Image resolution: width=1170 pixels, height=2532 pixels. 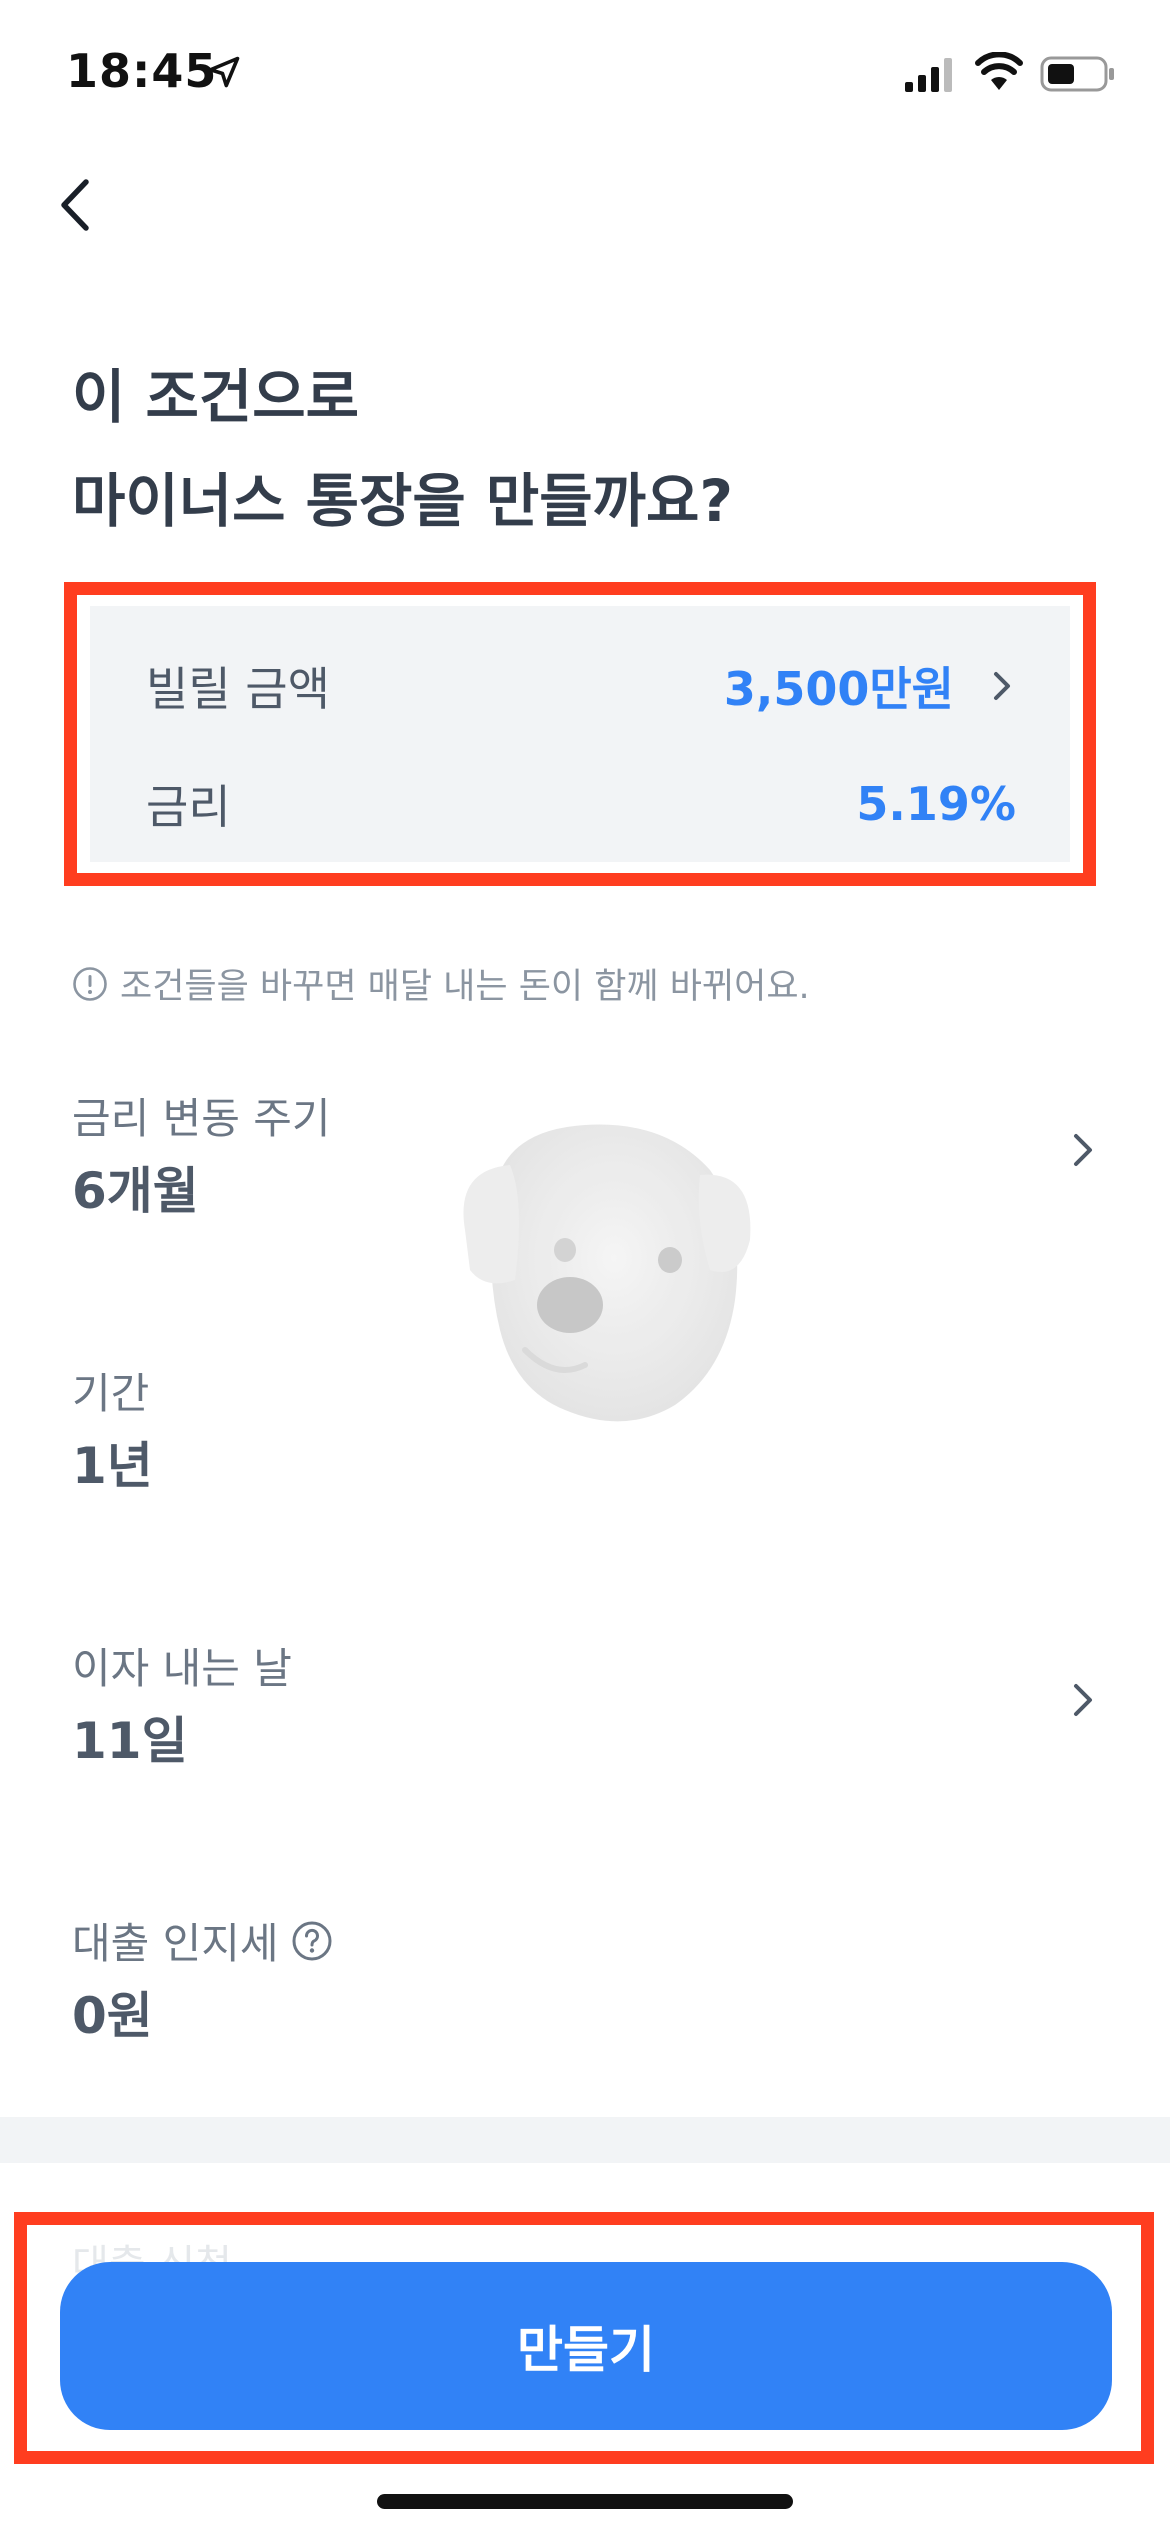 I want to click on location-arrow-icon, so click(x=224, y=72).